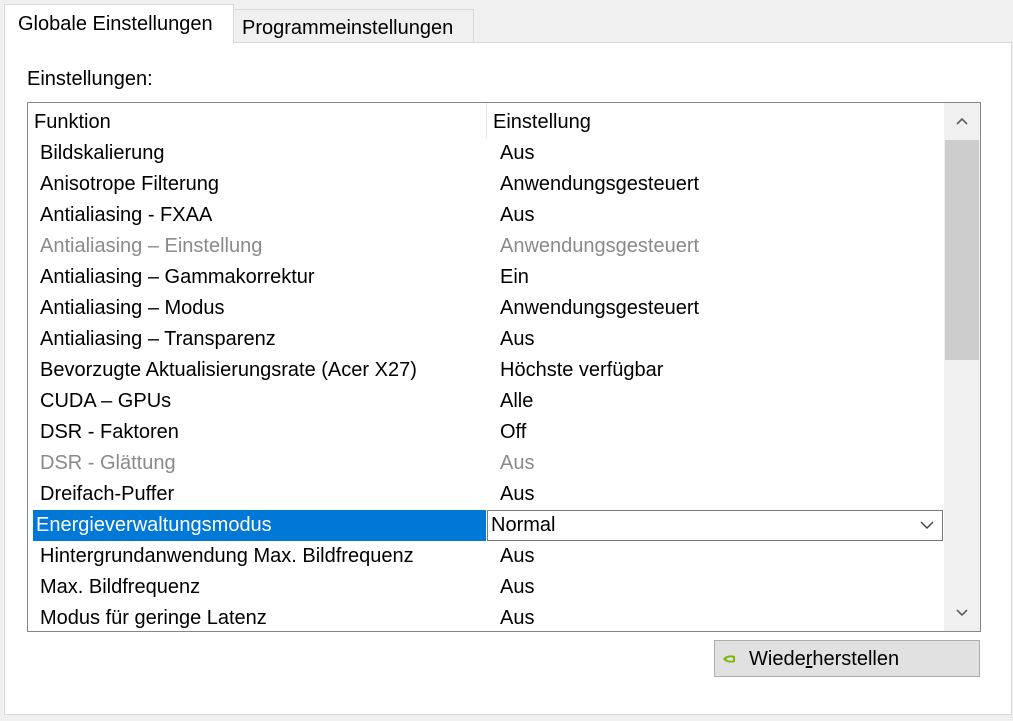  Describe the element at coordinates (486, 339) in the screenshot. I see `table-row: Antialiasing – Transparenz Aus` at that location.